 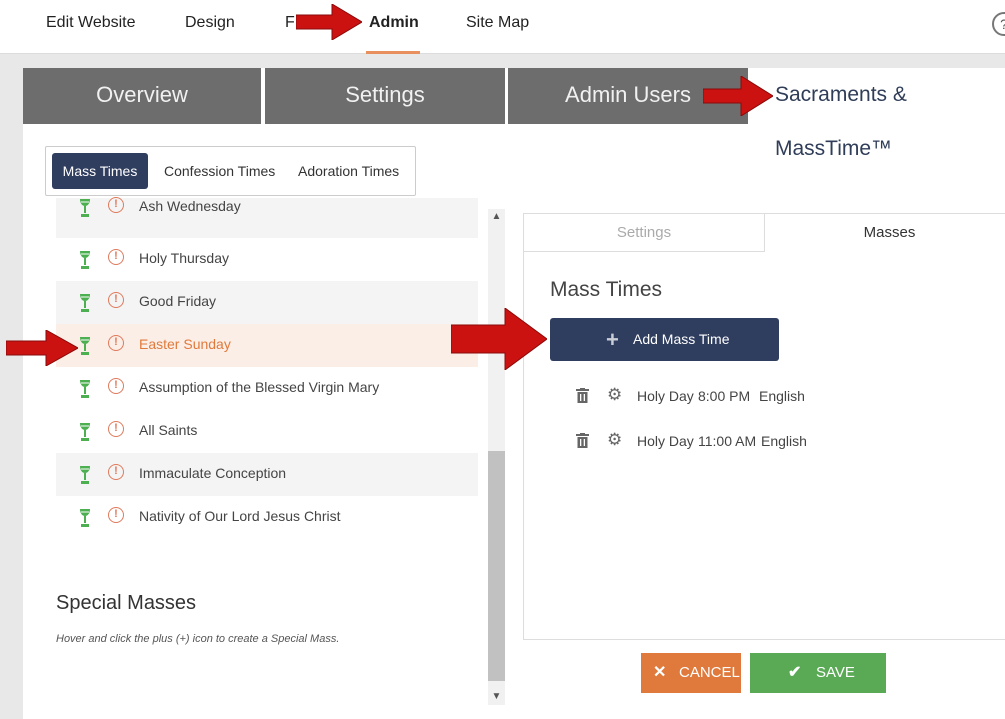 What do you see at coordinates (185, 344) in the screenshot?
I see `holy-day-label: Easter Sunday` at bounding box center [185, 344].